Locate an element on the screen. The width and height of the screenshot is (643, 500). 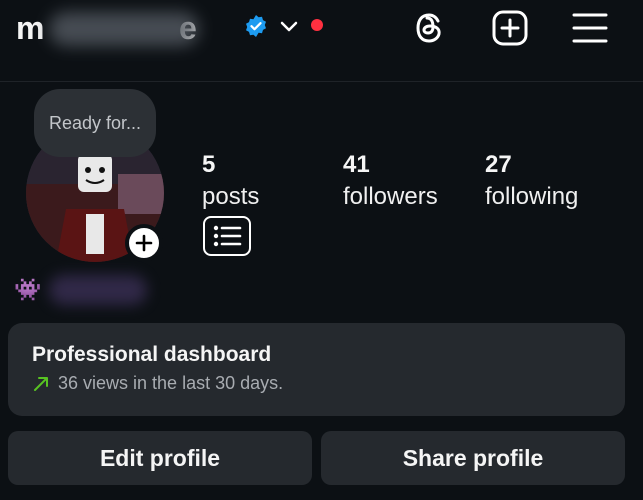
menu-icon is located at coordinates (590, 28).